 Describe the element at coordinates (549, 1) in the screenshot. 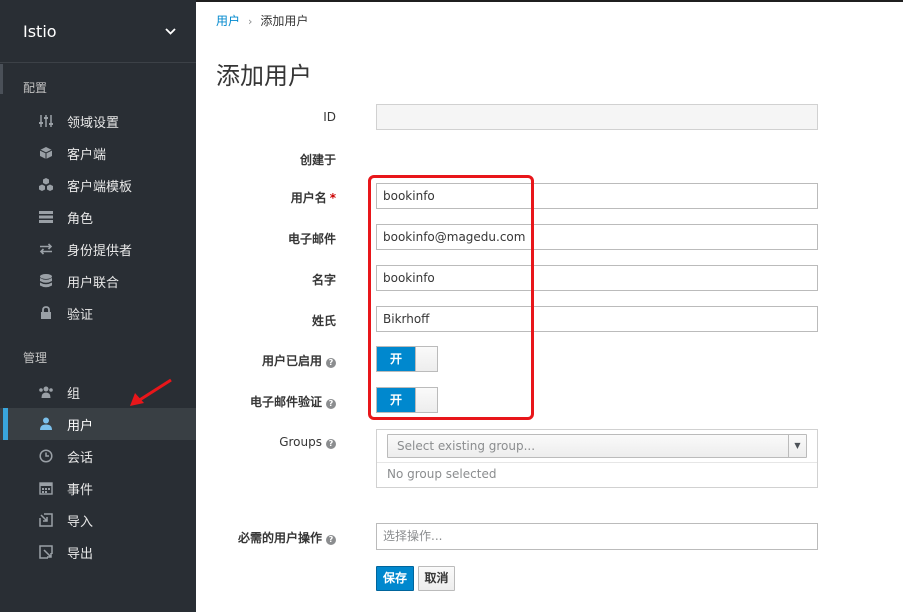

I see `top-edge-line` at that location.